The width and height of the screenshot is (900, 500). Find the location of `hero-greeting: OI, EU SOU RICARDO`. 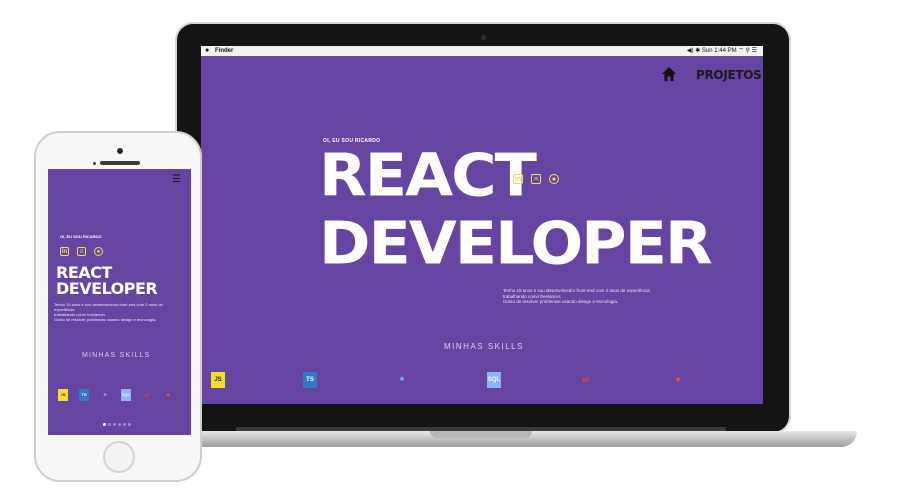

hero-greeting: OI, EU SOU RICARDO is located at coordinates (81, 236).